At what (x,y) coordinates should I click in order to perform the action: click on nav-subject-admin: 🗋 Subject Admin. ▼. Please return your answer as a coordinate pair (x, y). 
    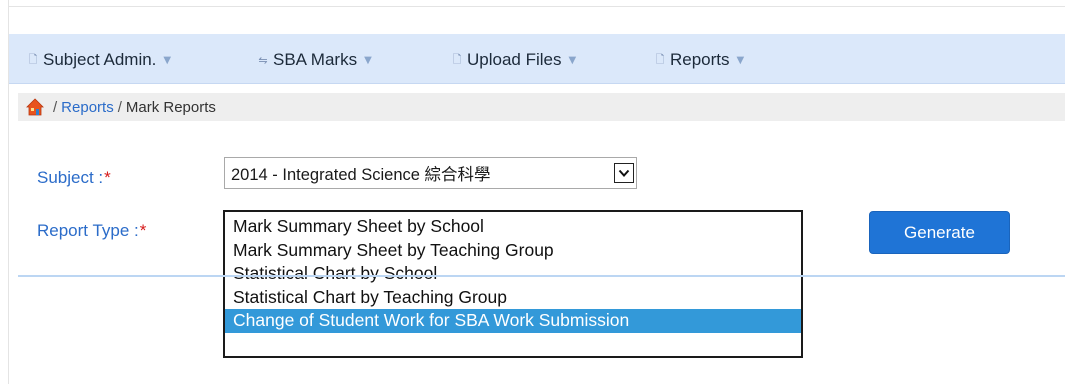
    Looking at the image, I should click on (100, 59).